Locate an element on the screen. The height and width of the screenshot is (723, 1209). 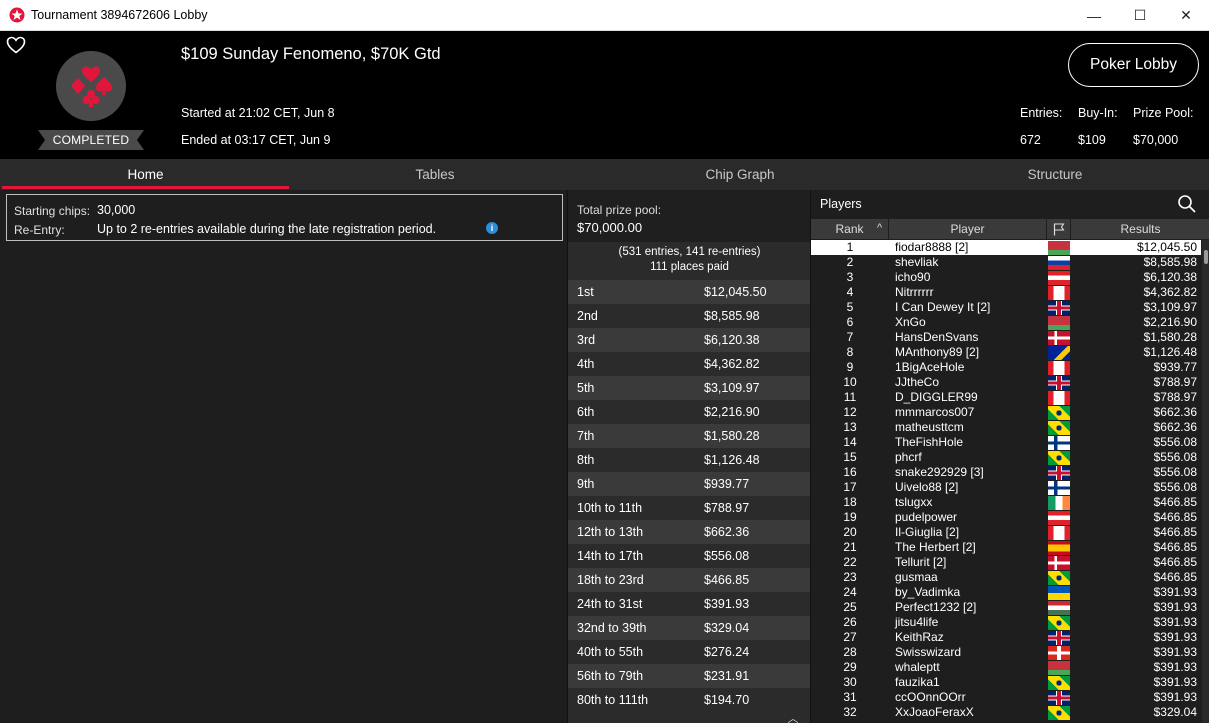
player-row: 19 pudelpower $466.85 is located at coordinates (1006, 517).